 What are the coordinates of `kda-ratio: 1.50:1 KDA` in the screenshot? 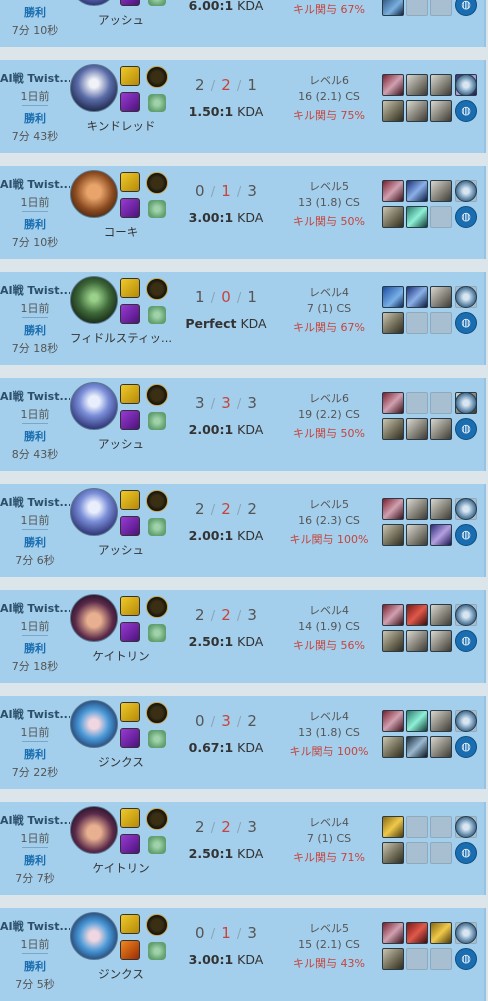 It's located at (226, 111).